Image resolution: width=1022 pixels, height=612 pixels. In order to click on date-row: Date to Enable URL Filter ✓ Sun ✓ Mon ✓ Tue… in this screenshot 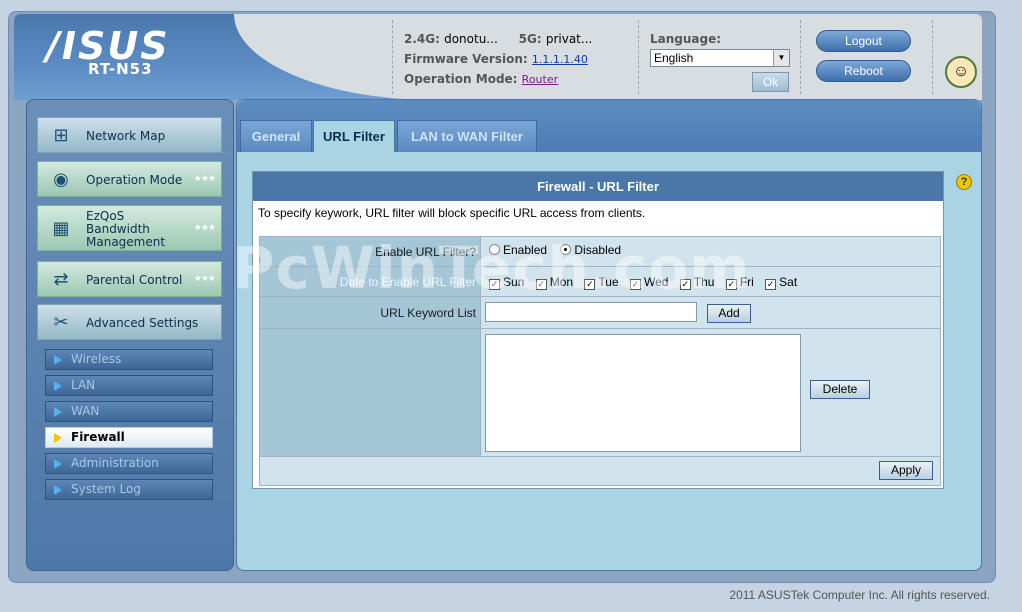, I will do `click(600, 282)`.